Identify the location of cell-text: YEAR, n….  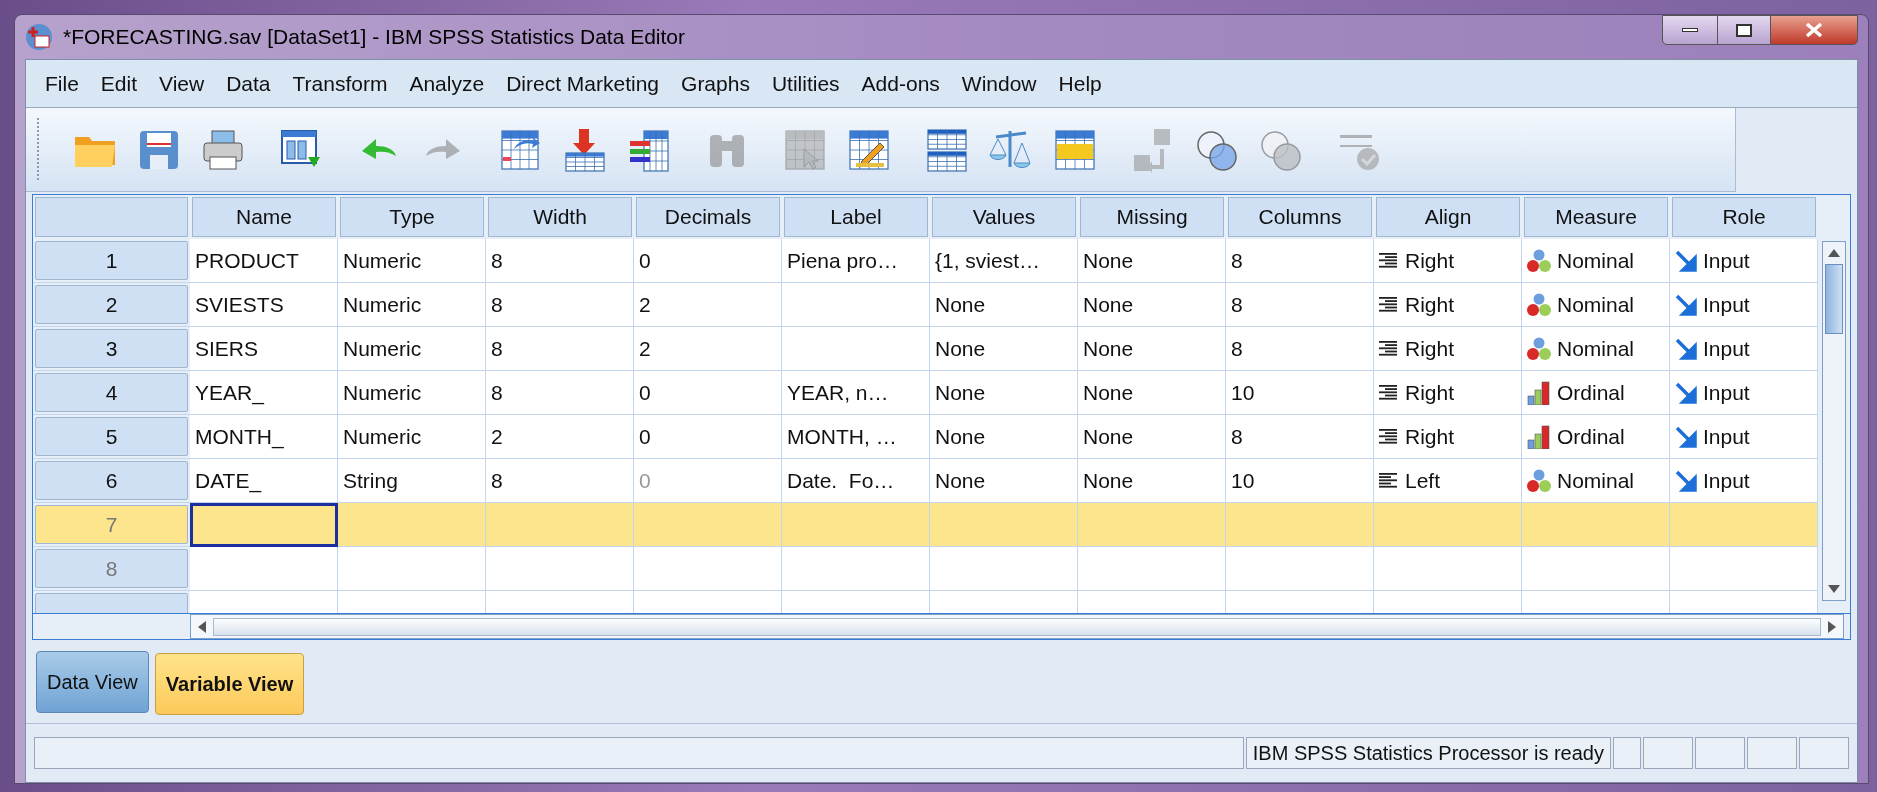
(838, 392).